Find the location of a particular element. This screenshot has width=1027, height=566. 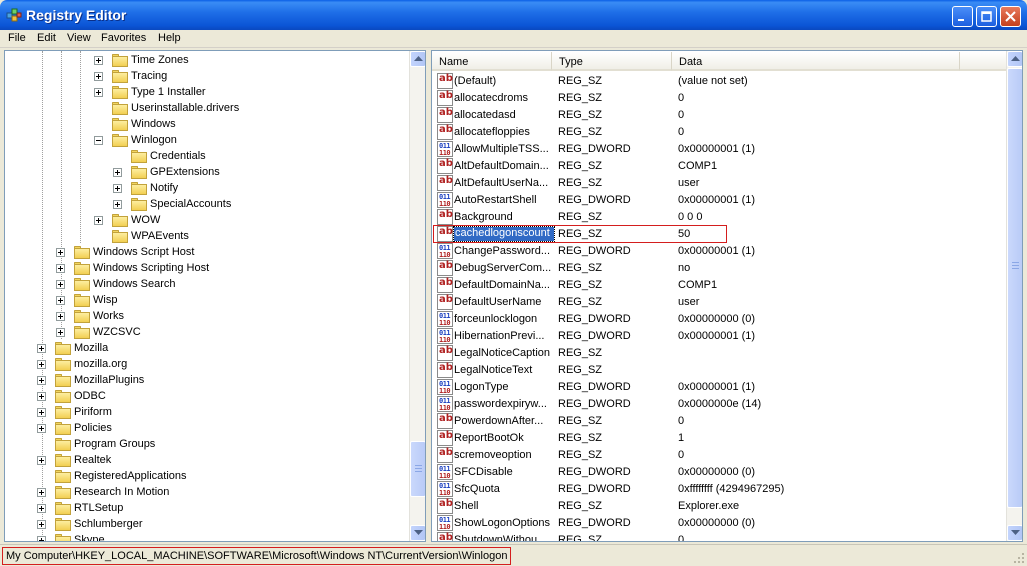

column-header-data: Data is located at coordinates (816, 61).